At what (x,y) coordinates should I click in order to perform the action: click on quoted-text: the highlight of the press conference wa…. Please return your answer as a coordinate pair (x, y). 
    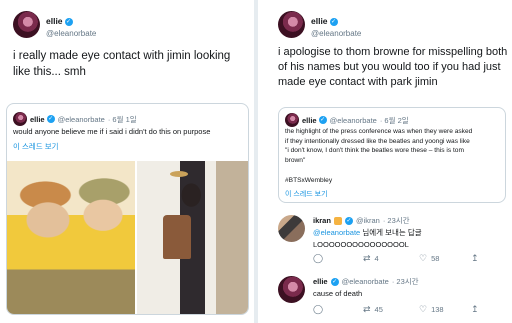
    Looking at the image, I should click on (395, 146).